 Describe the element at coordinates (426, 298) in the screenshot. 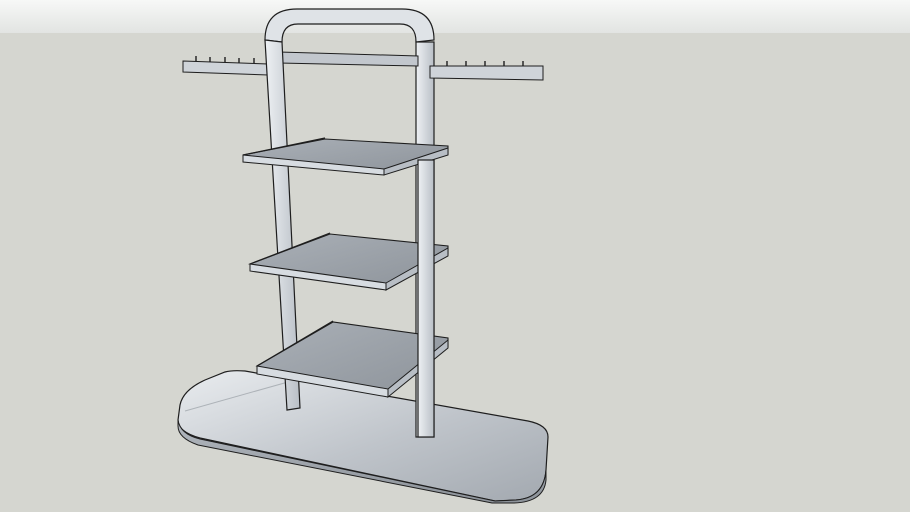

I see `right-upright-front` at that location.